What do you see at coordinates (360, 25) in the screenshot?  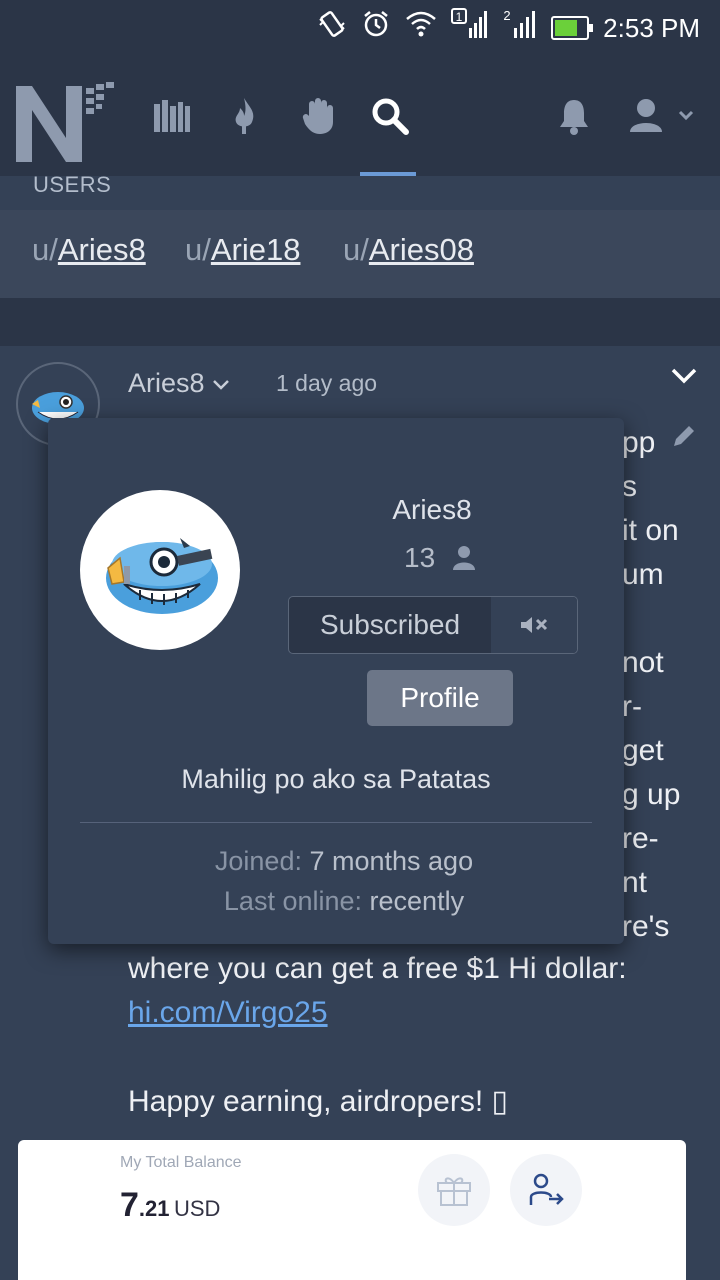 I see `status-bar: 1 2 2:53 PM` at bounding box center [360, 25].